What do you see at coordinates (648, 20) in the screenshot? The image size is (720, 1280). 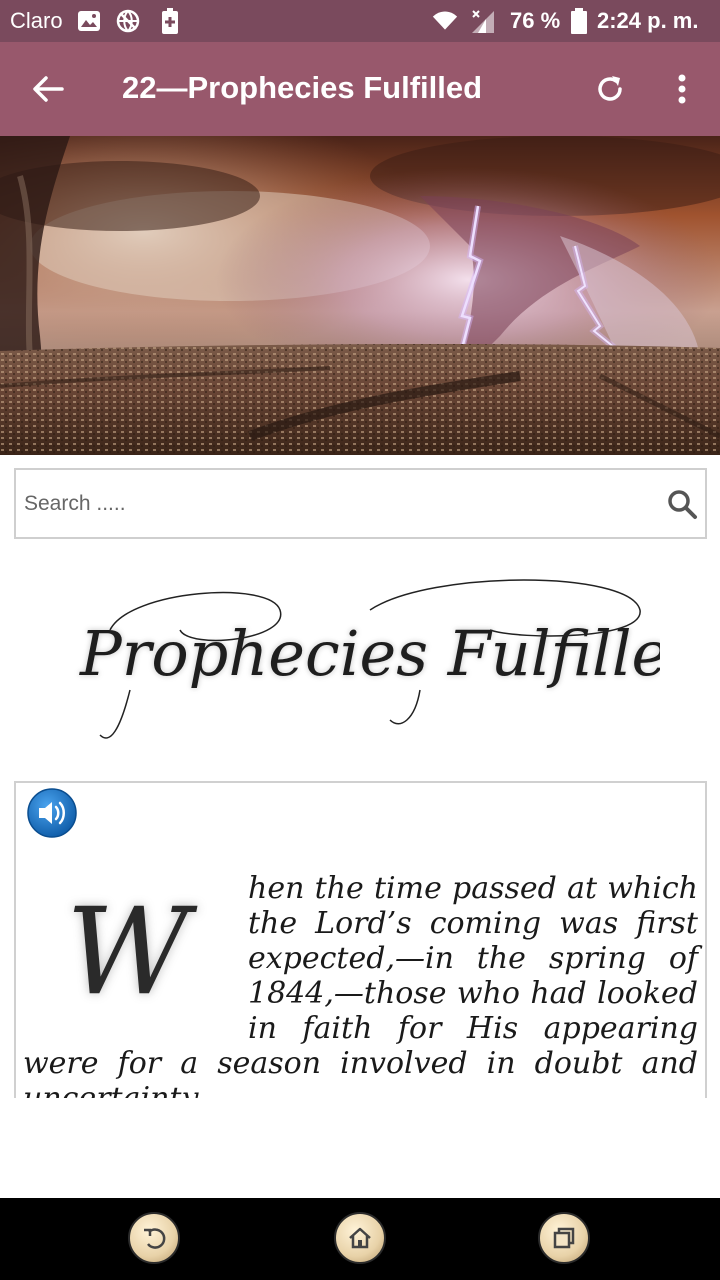 I see `clock: 2:24 p. m.` at bounding box center [648, 20].